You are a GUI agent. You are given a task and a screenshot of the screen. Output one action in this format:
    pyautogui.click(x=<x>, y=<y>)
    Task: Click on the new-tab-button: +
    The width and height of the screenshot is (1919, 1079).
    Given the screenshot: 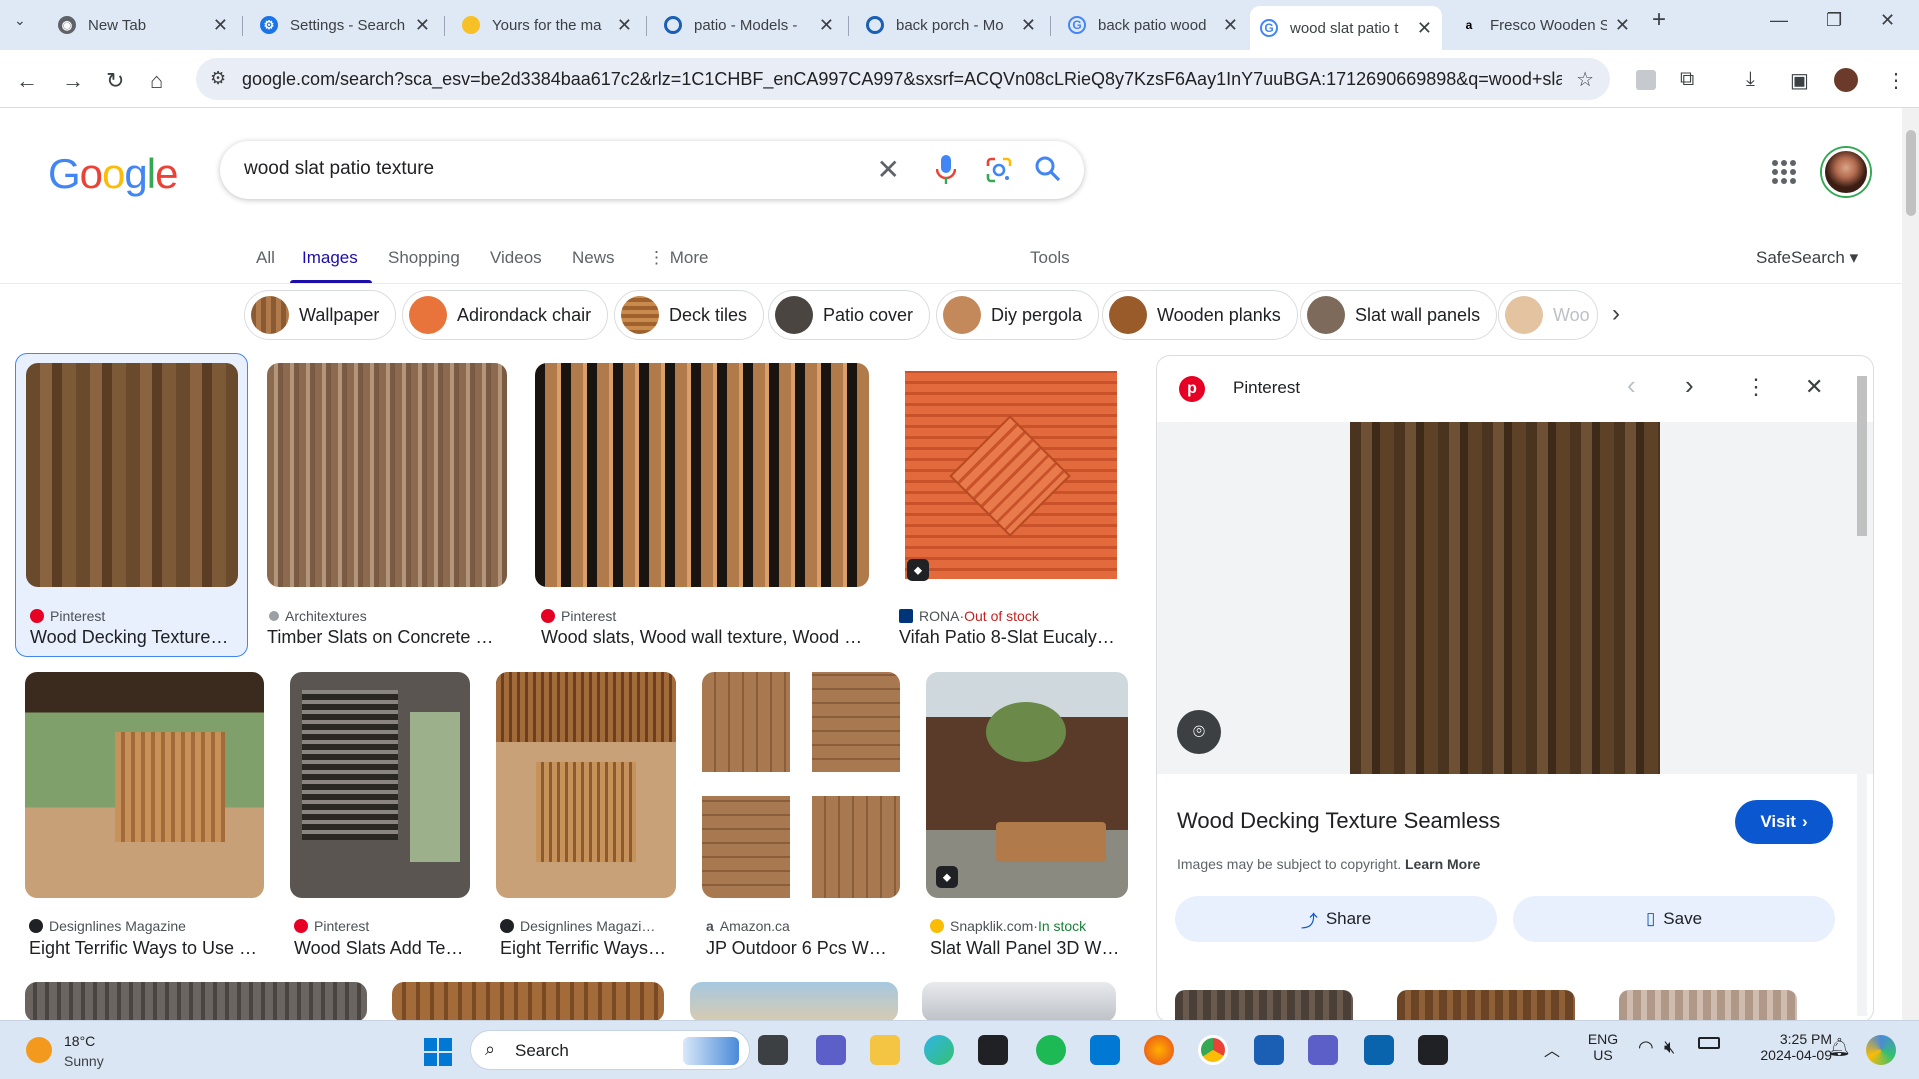 What is the action you would take?
    pyautogui.click(x=1659, y=20)
    